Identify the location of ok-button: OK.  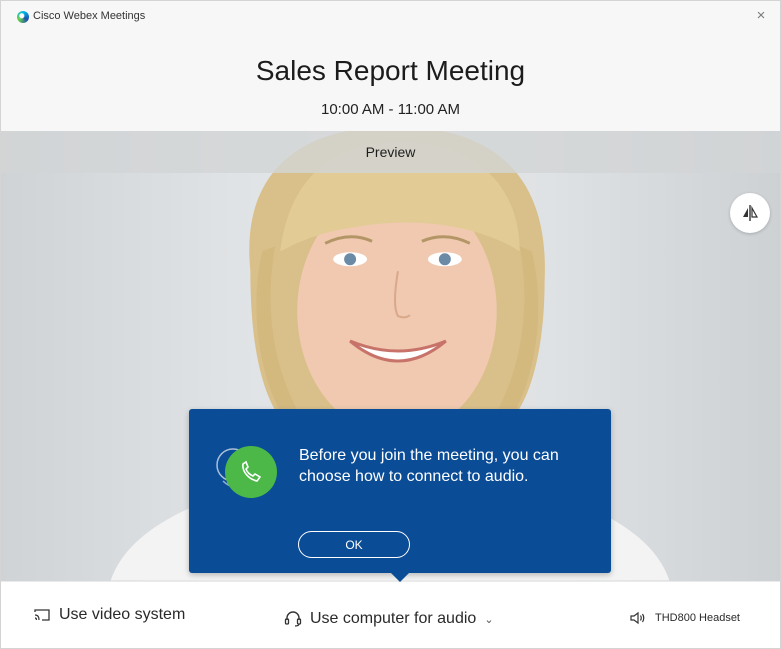
(354, 544).